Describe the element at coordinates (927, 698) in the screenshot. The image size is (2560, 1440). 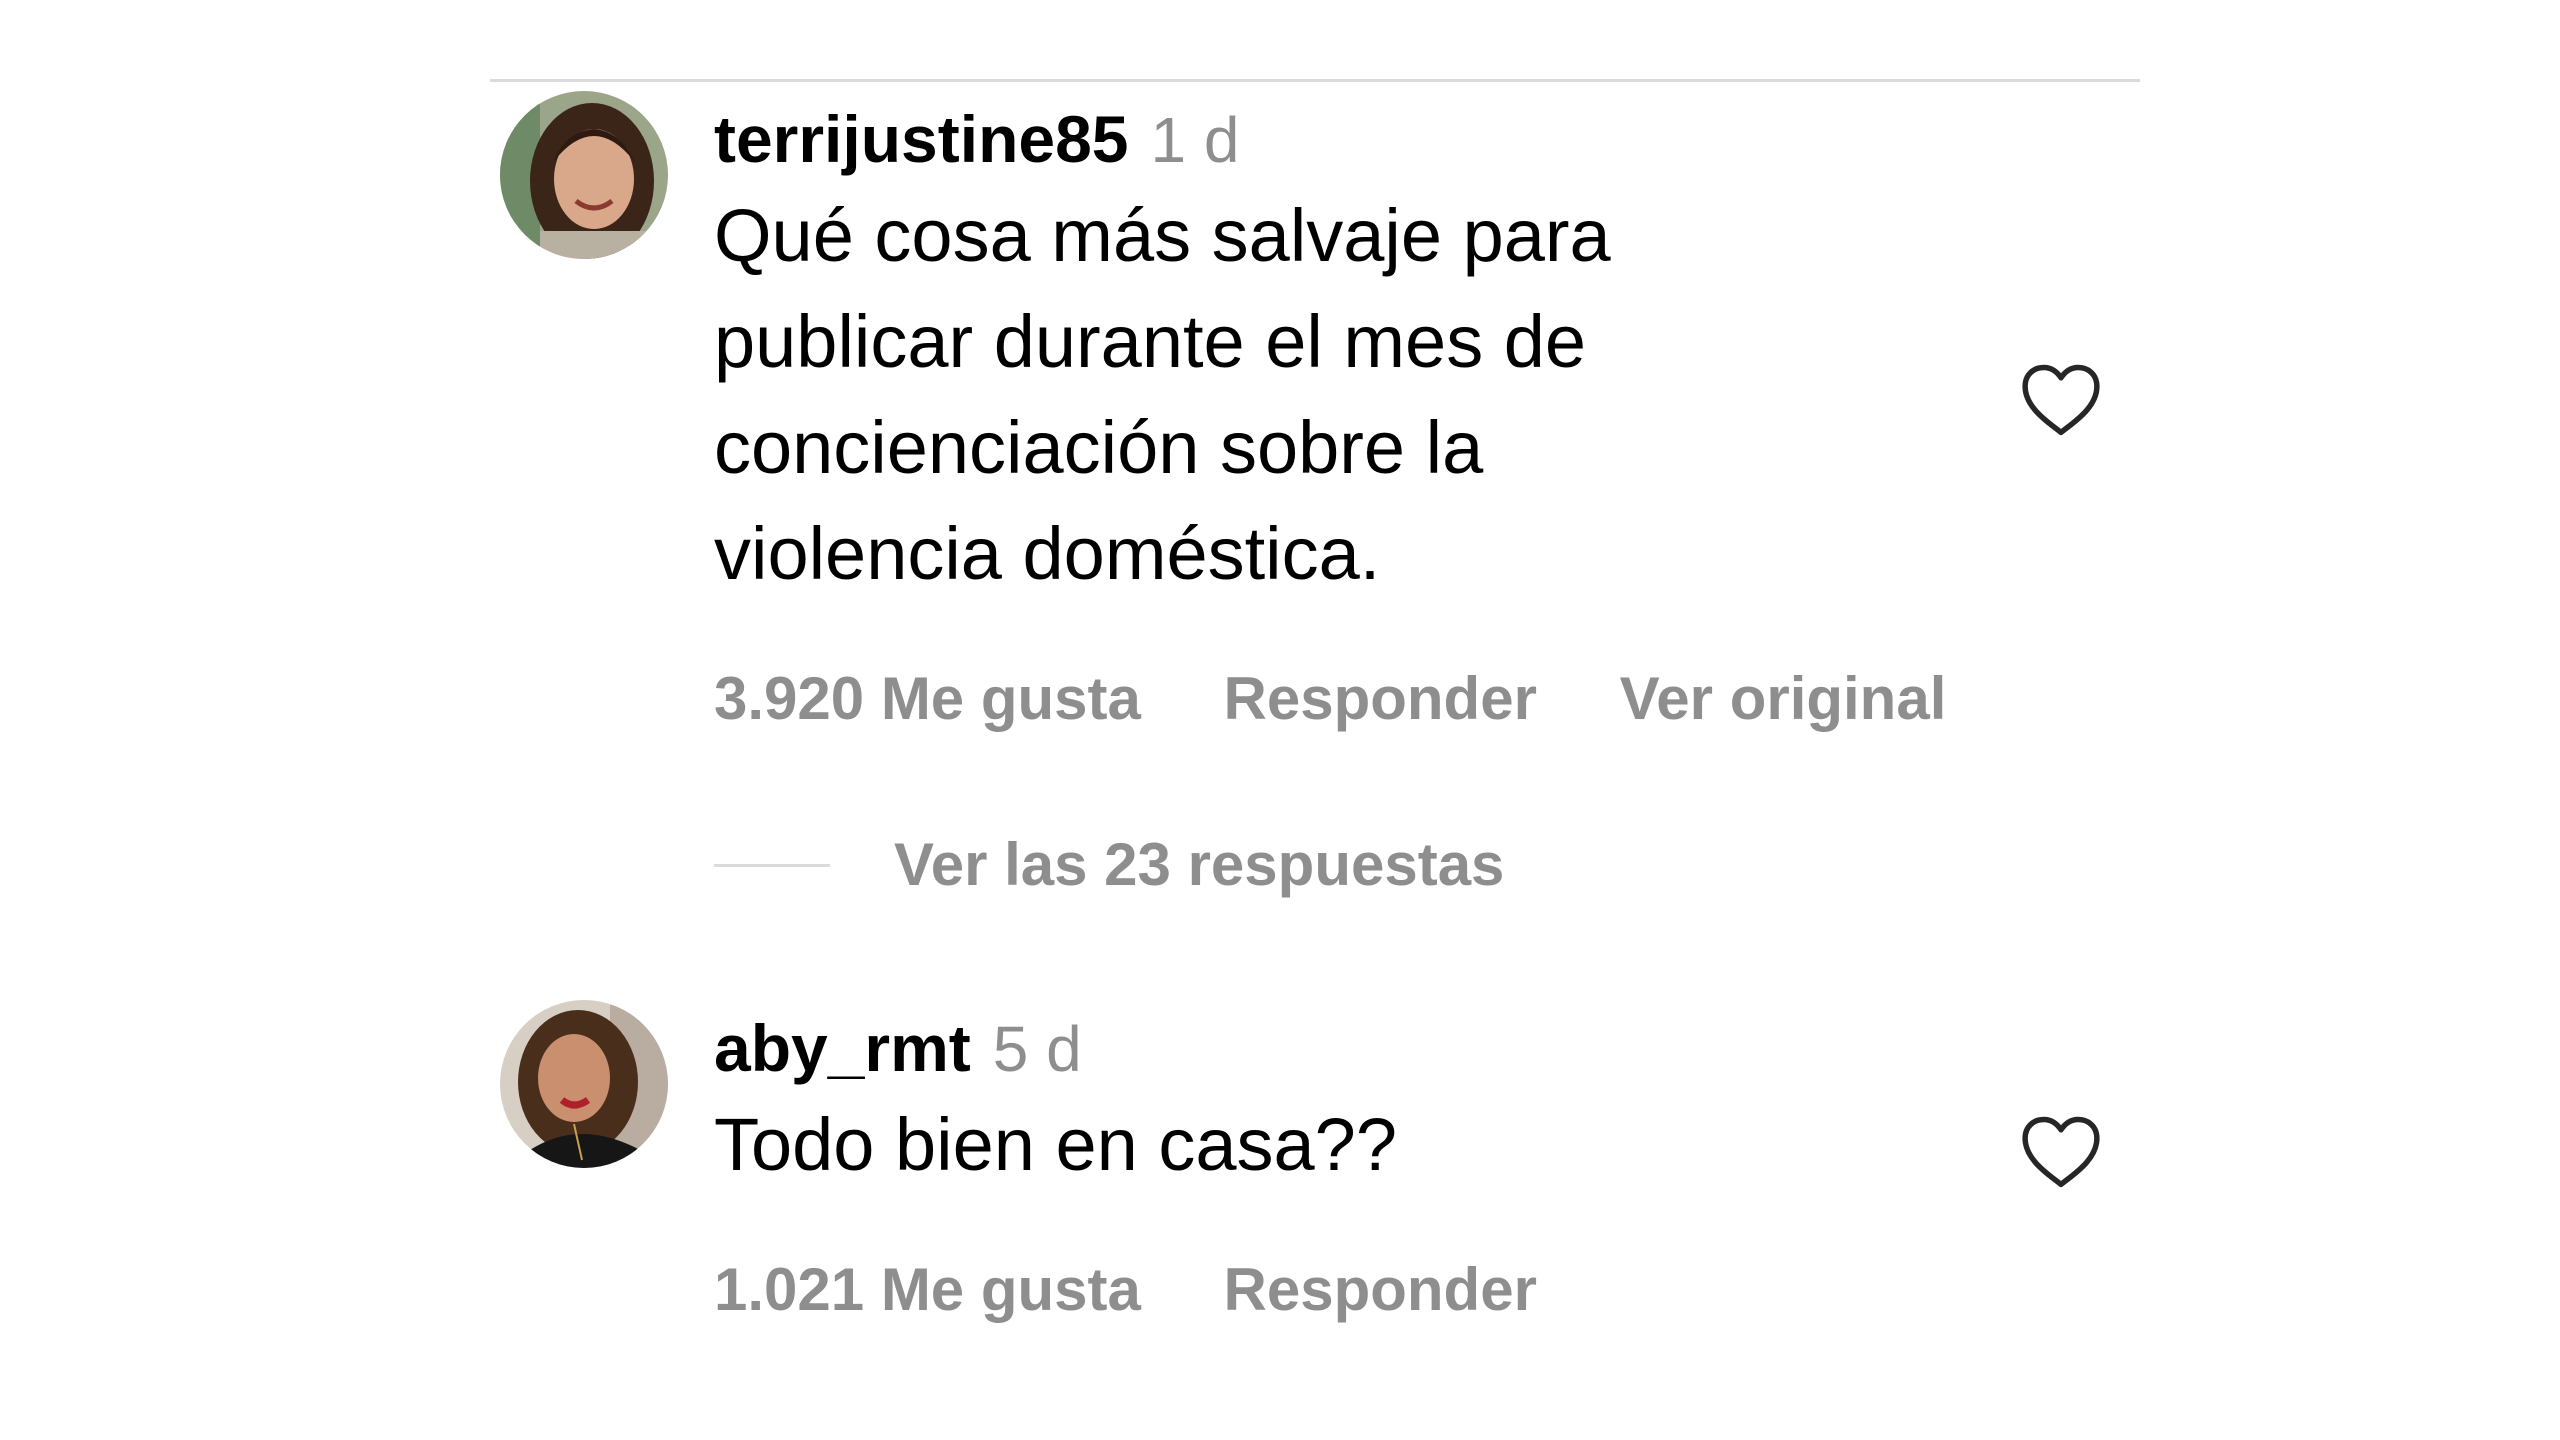
I see `likes-count-button: 3.920 Me gusta` at that location.